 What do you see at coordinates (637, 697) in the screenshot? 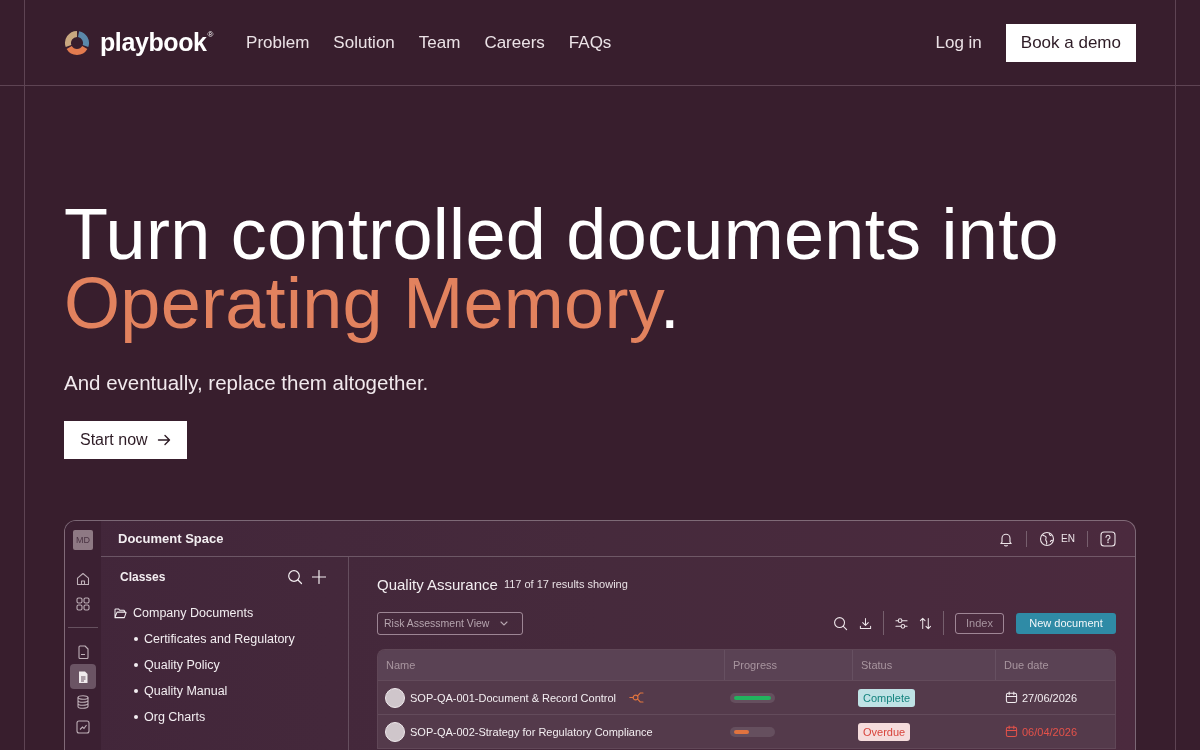
I see `branch-icon` at bounding box center [637, 697].